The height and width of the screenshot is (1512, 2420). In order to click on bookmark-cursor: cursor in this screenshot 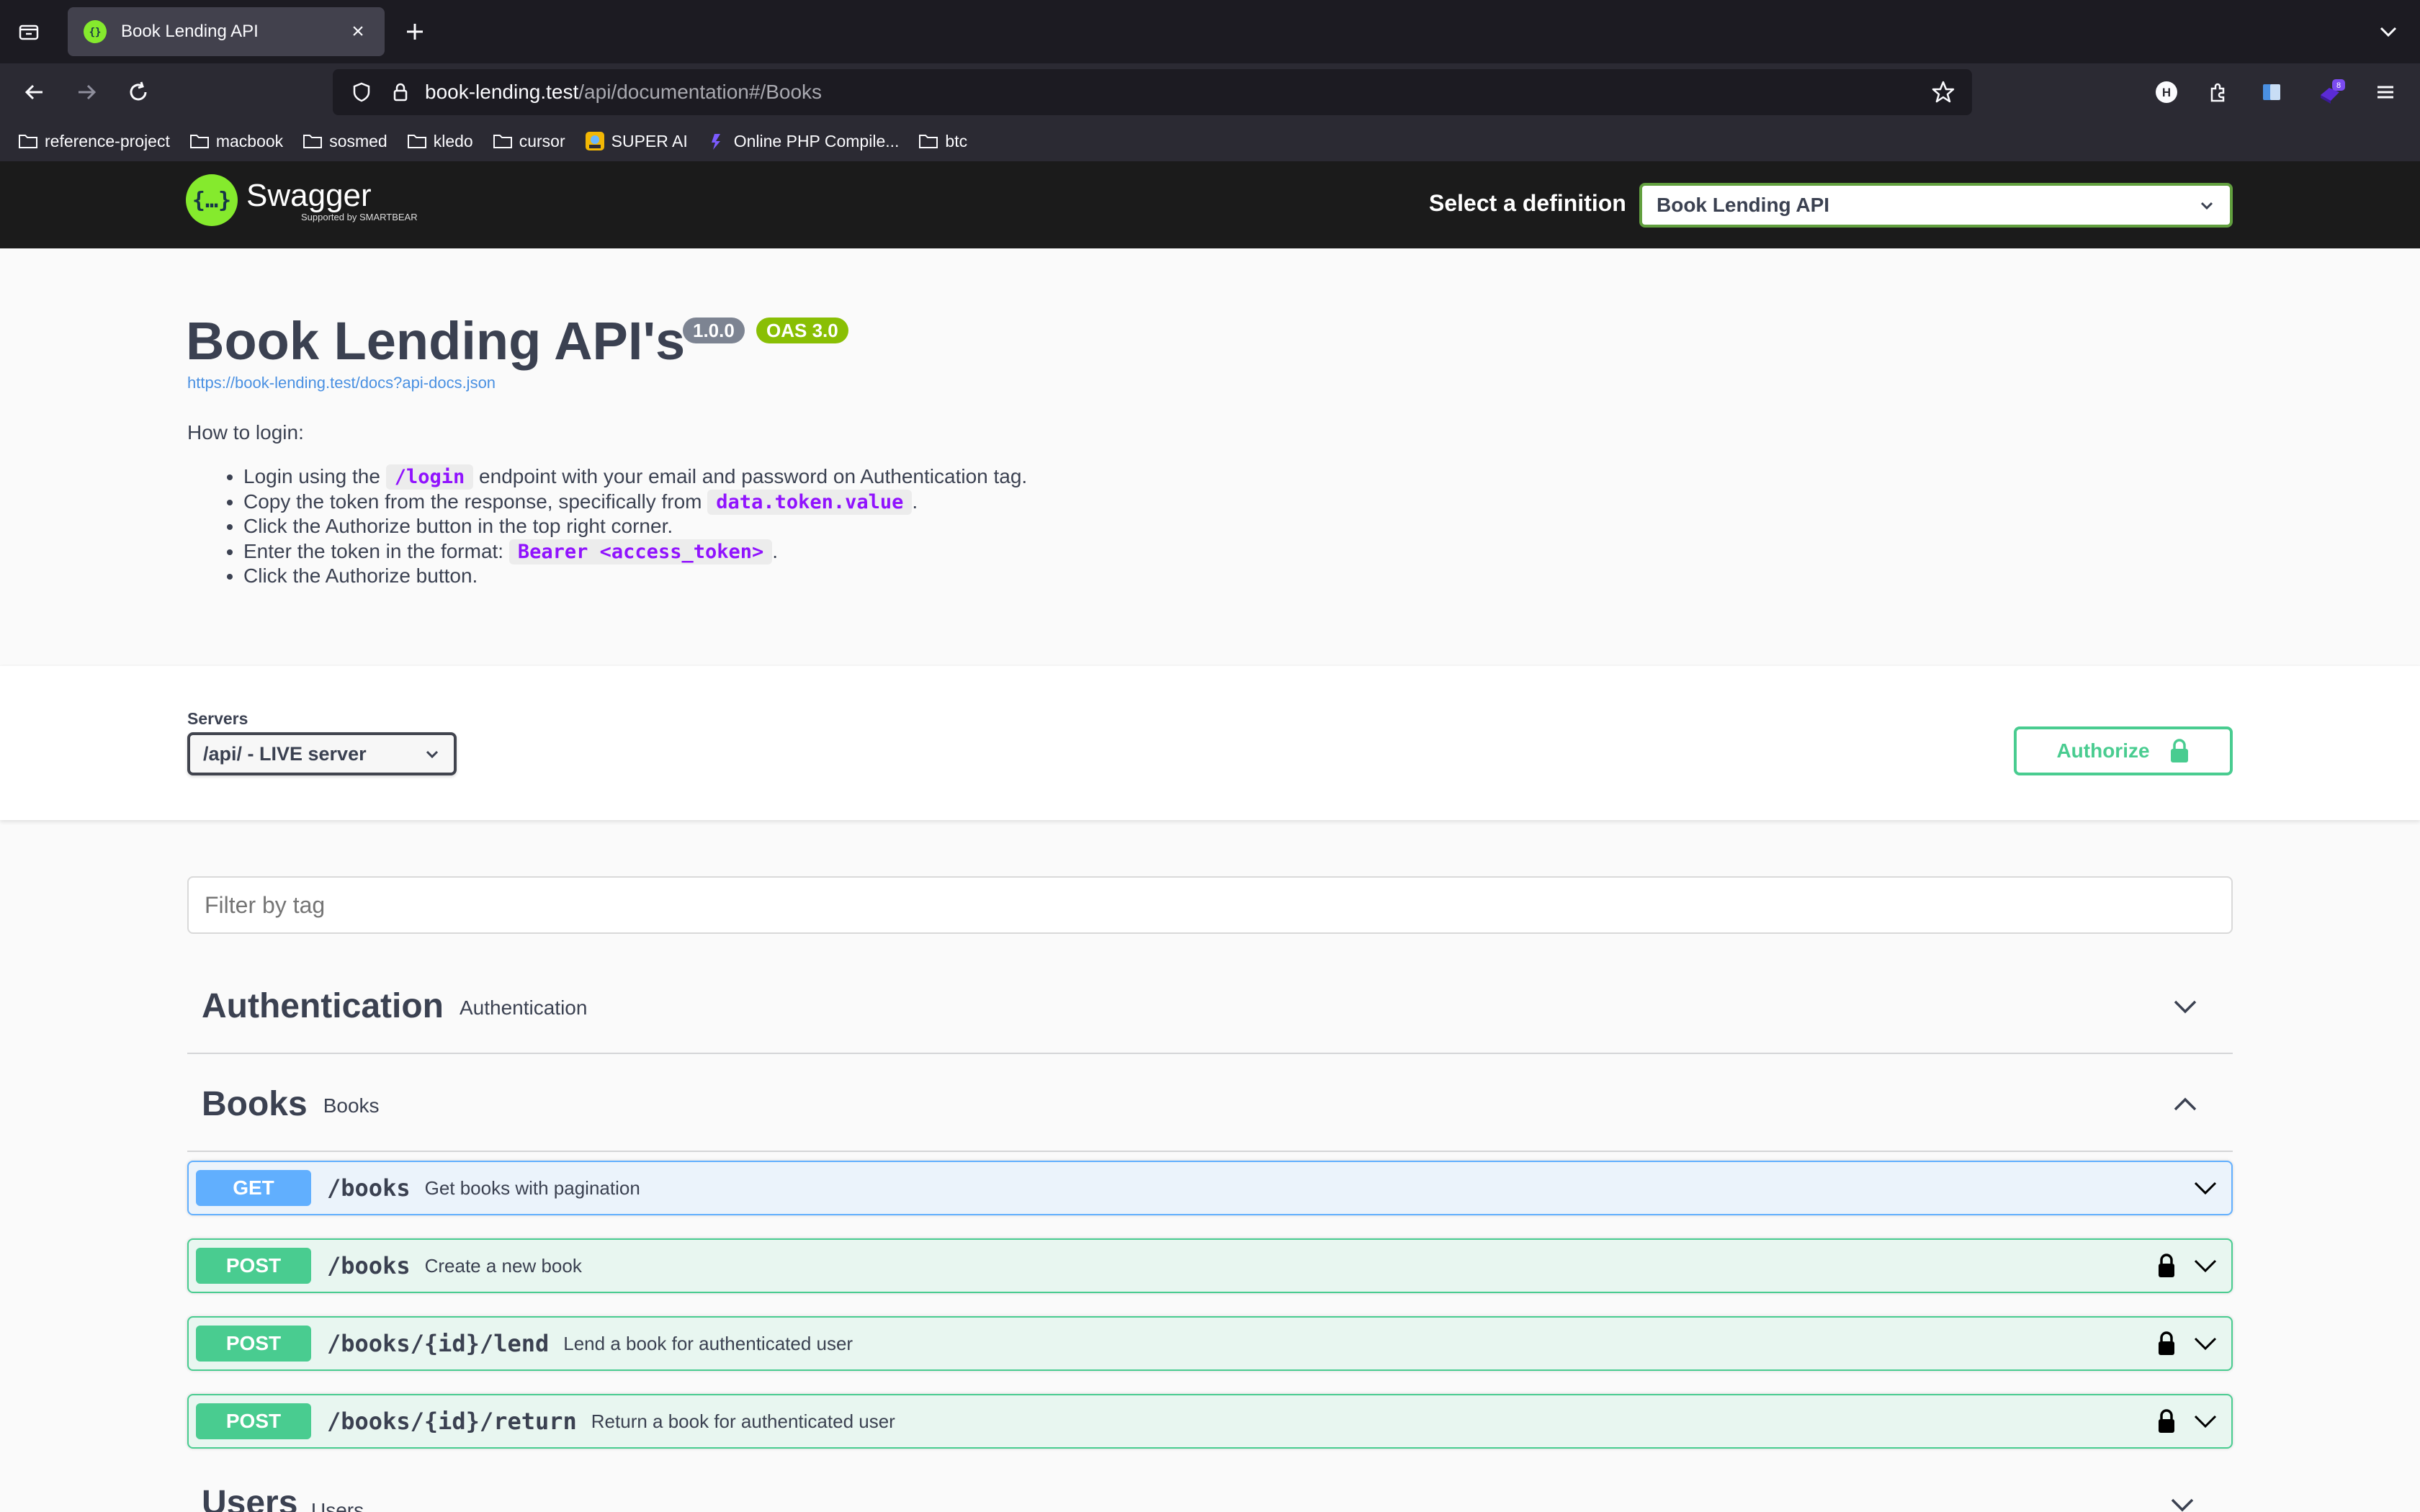, I will do `click(528, 141)`.